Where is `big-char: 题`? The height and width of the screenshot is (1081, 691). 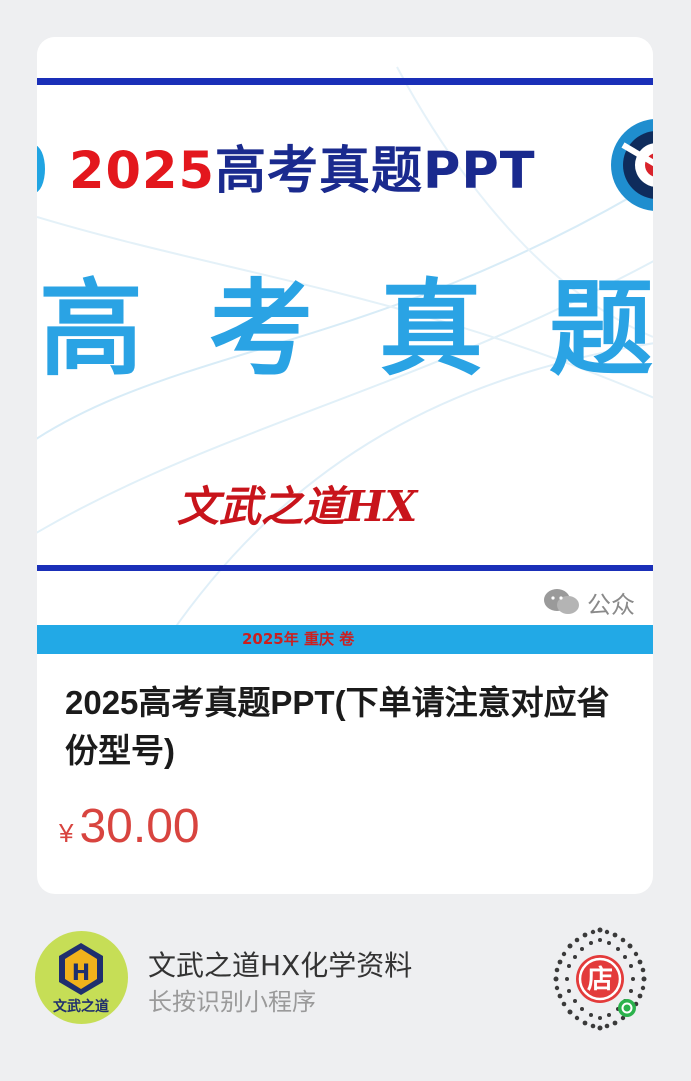
big-char: 题 is located at coordinates (600, 329).